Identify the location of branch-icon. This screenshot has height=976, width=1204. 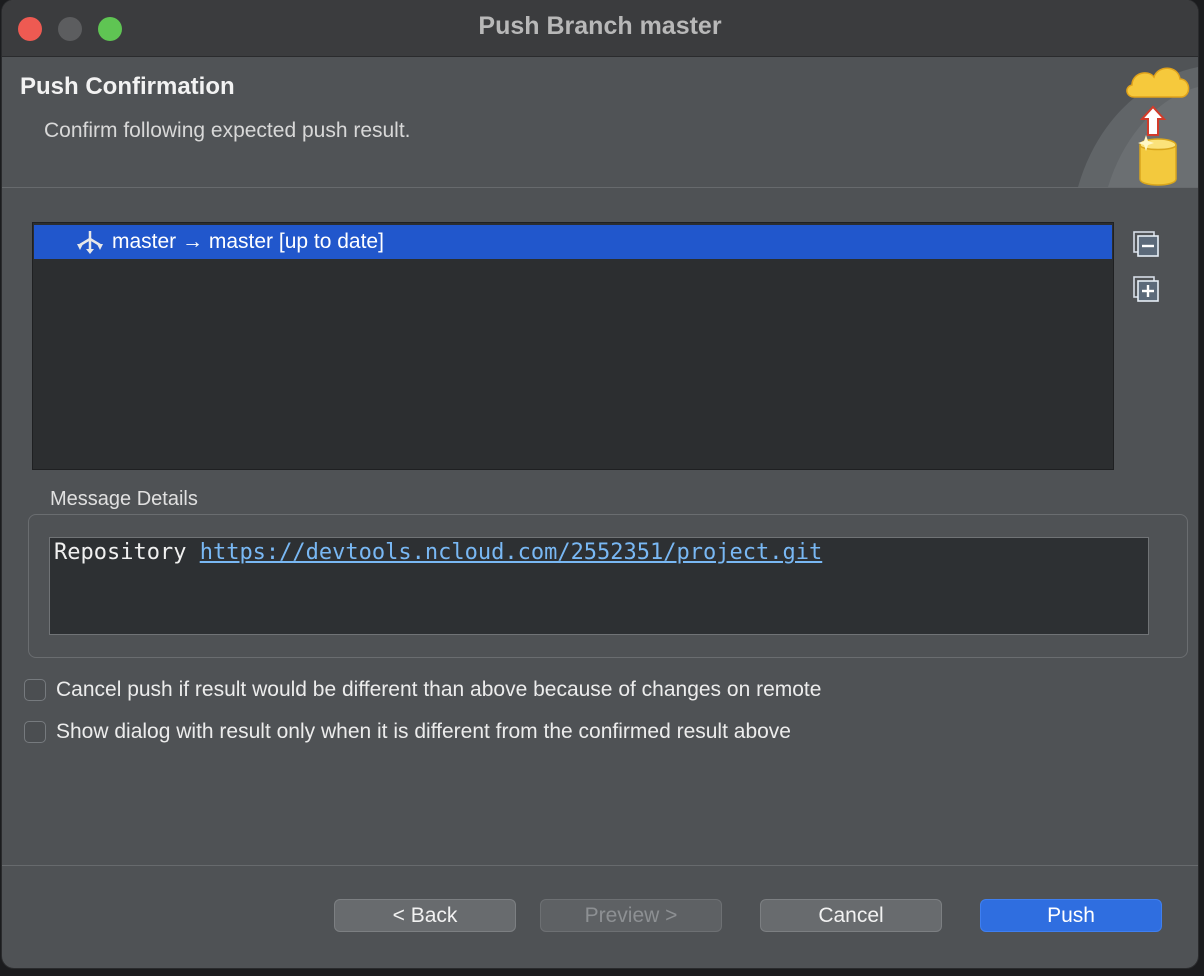
(90, 242).